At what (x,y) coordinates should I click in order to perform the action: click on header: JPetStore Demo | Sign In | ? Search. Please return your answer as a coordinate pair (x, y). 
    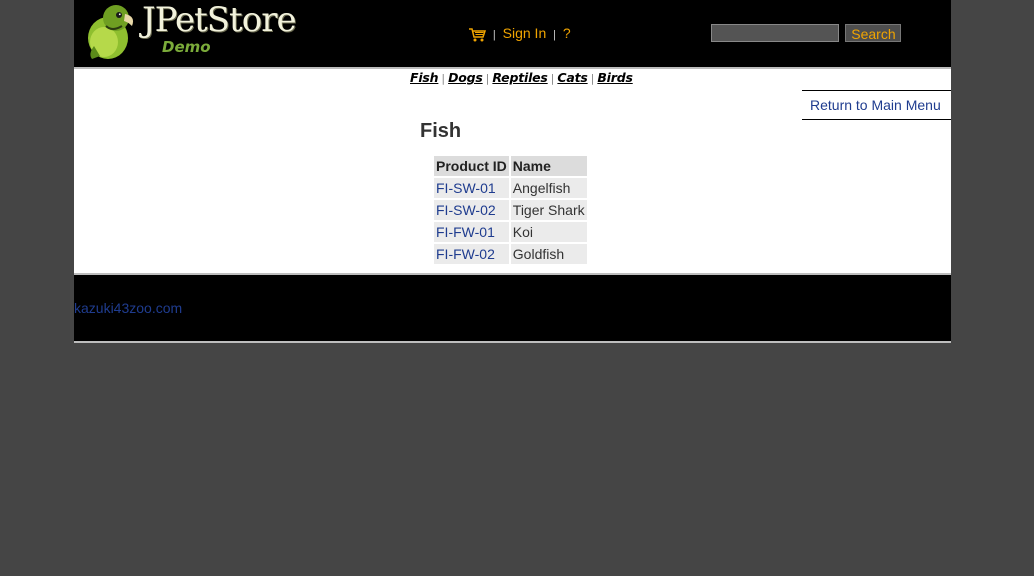
    Looking at the image, I should click on (512, 34).